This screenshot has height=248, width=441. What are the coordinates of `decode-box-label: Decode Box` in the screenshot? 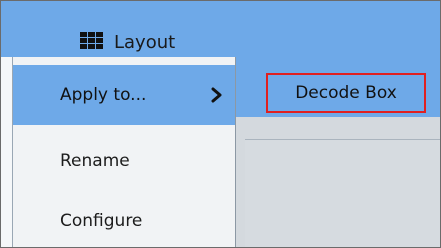 It's located at (346, 93).